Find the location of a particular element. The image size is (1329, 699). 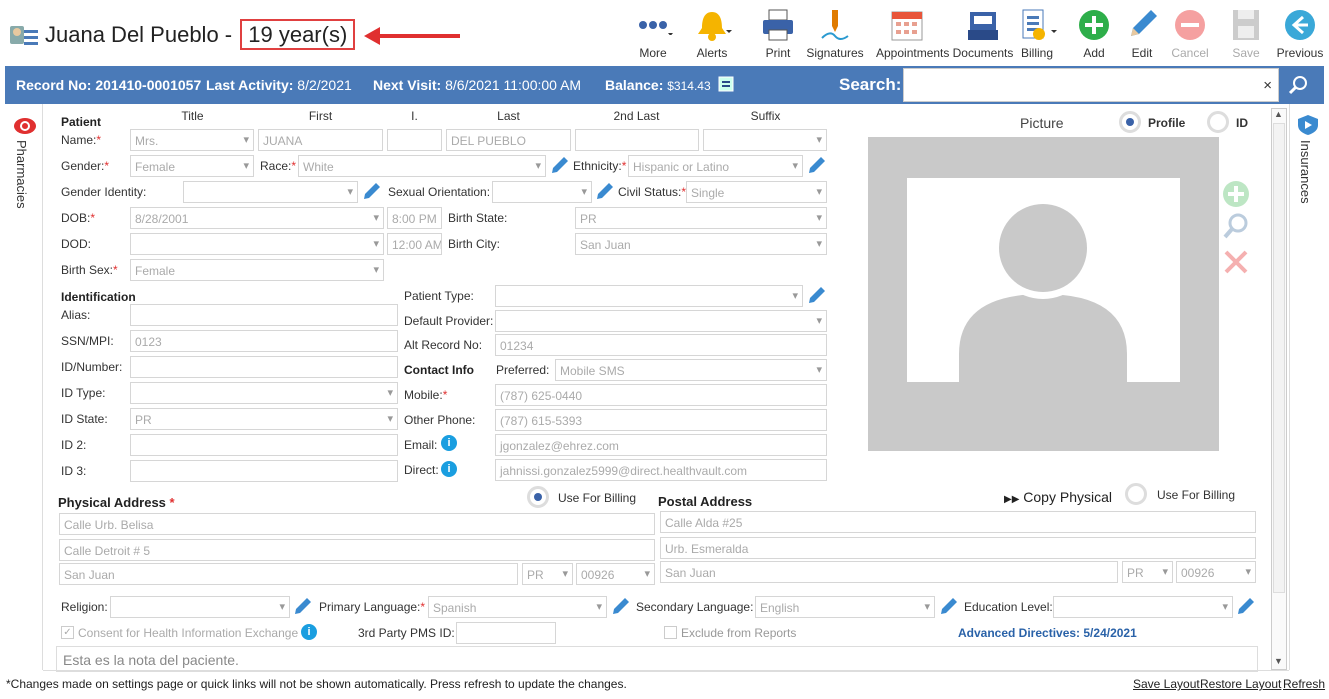

id-radio is located at coordinates (1218, 122).